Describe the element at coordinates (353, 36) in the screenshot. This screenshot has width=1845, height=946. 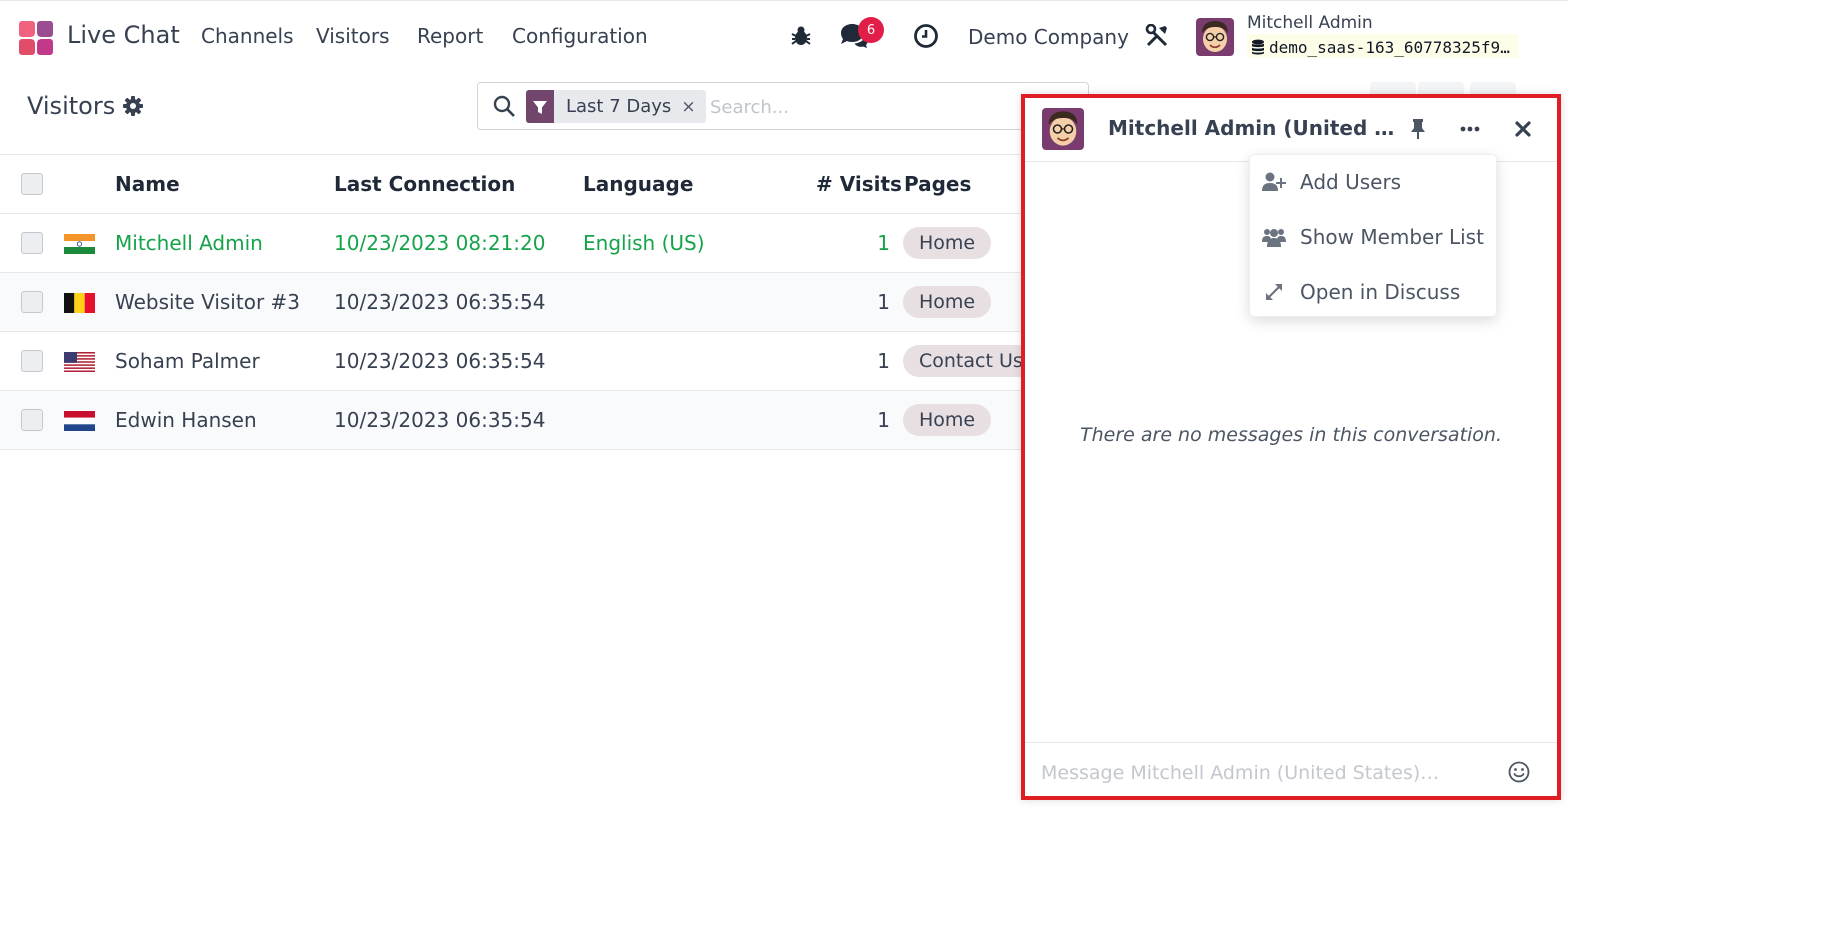
I see `menu-visitors: Visitors` at that location.